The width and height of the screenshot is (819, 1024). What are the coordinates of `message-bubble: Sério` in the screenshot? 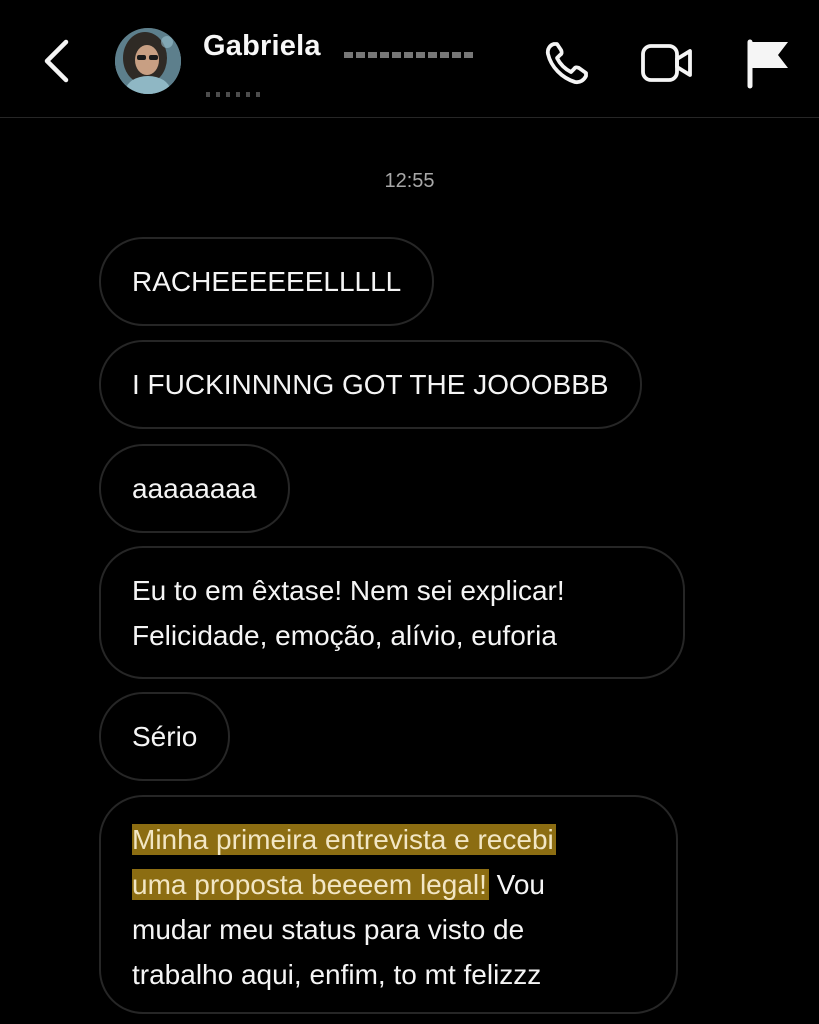 It's located at (165, 736).